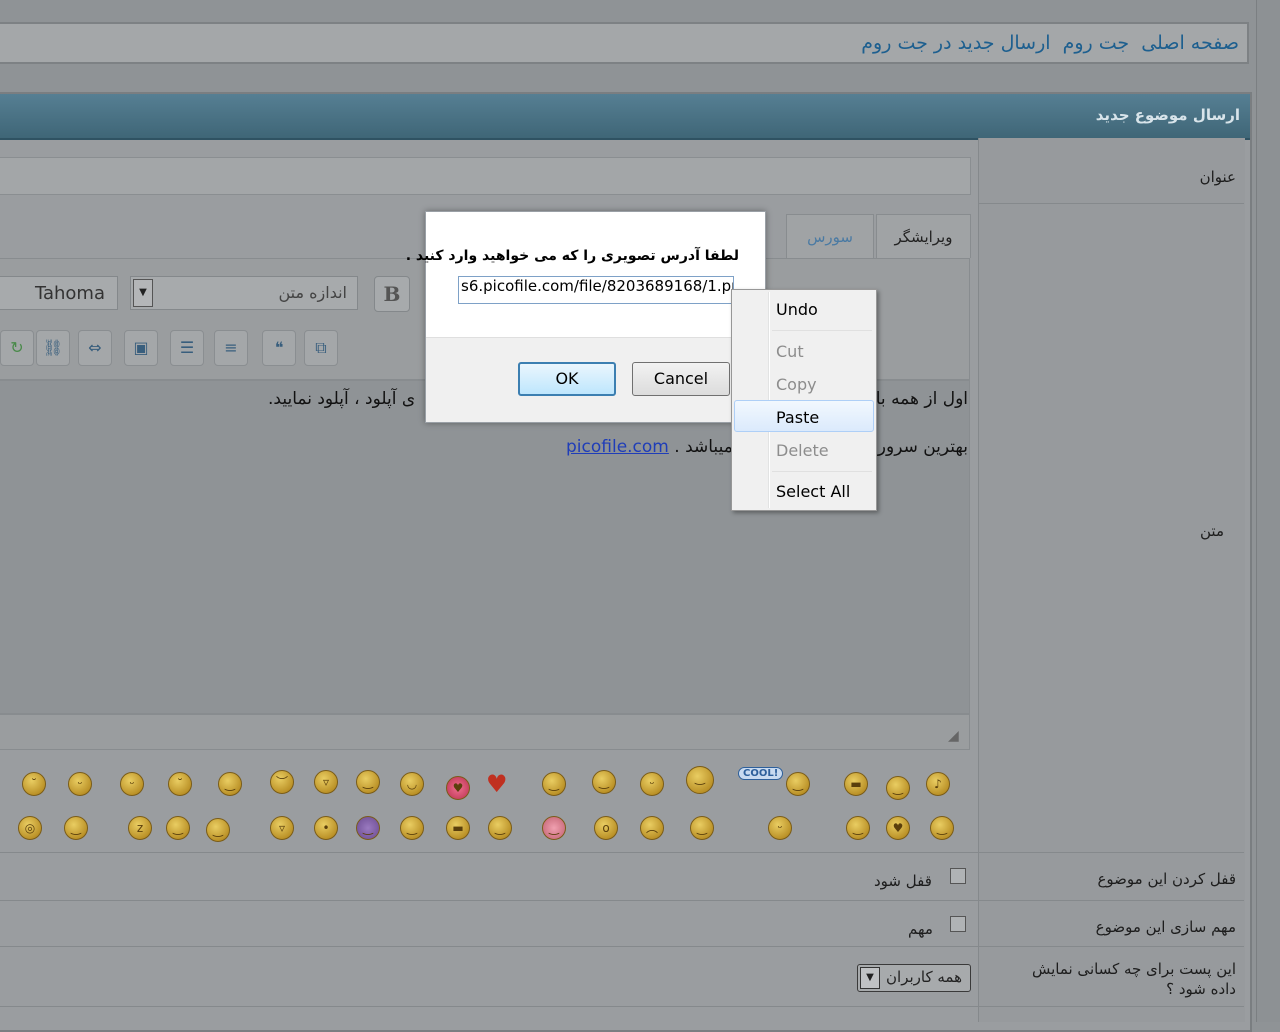 This screenshot has width=1280, height=1032. I want to click on breadcrumb-bar: صفحه اصلی جت روم ارسال جدید در جت روم, so click(624, 43).